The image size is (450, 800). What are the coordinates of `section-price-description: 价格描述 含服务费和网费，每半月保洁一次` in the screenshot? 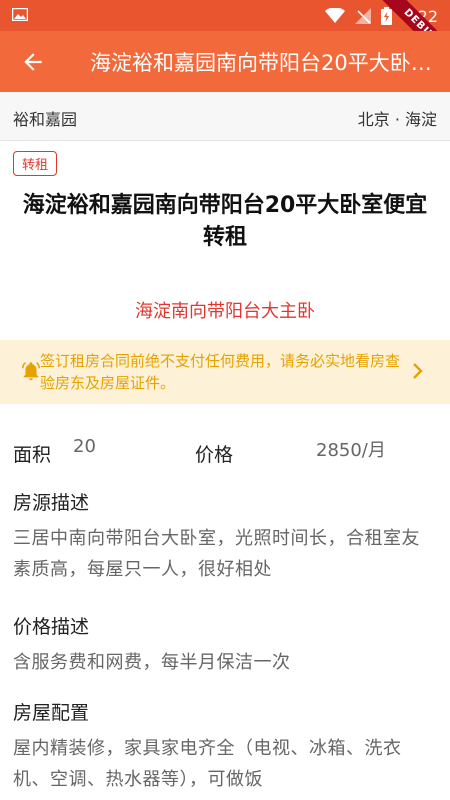 It's located at (225, 645).